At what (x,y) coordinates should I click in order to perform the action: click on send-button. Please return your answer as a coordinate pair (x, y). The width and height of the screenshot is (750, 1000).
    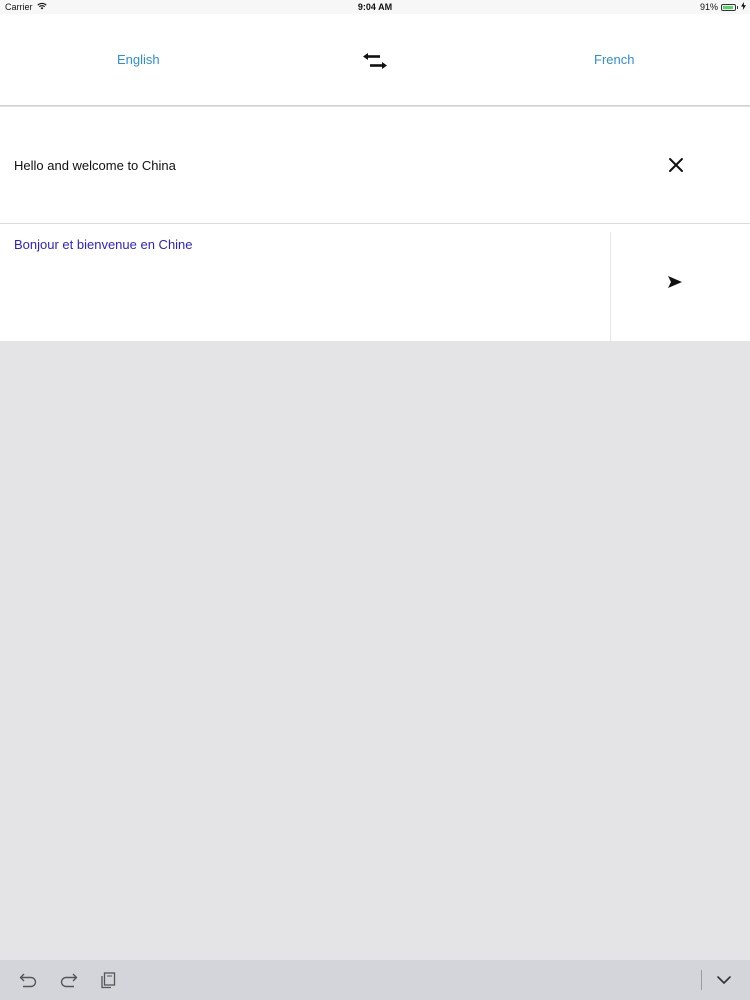
    Looking at the image, I should click on (675, 282).